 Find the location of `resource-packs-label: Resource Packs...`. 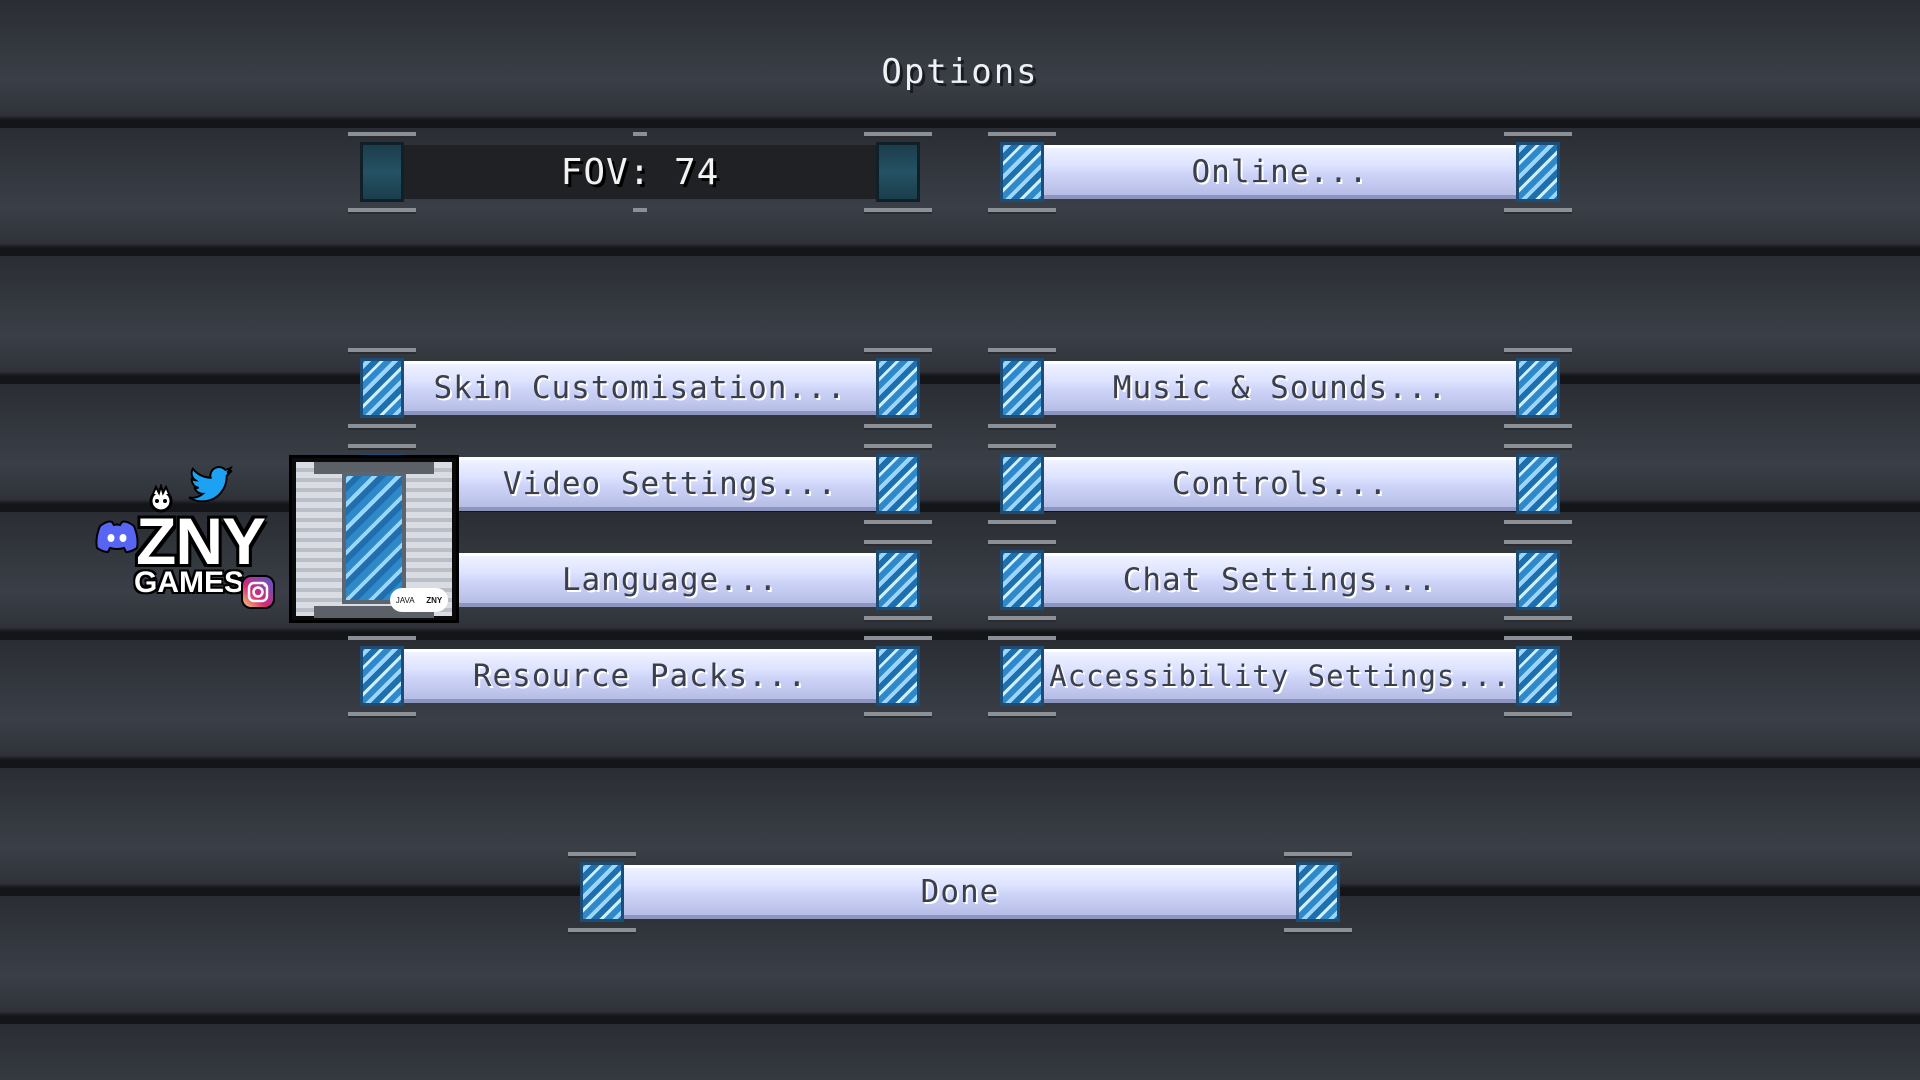

resource-packs-label: Resource Packs... is located at coordinates (640, 676).